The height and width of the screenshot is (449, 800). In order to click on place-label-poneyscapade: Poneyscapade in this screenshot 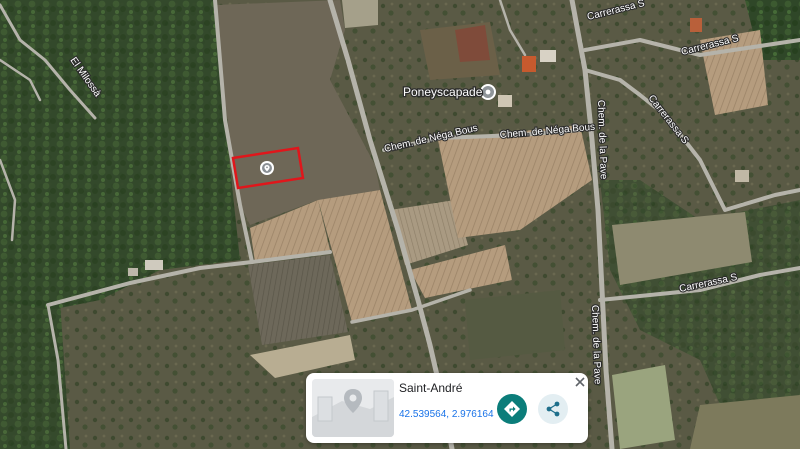, I will do `click(443, 92)`.